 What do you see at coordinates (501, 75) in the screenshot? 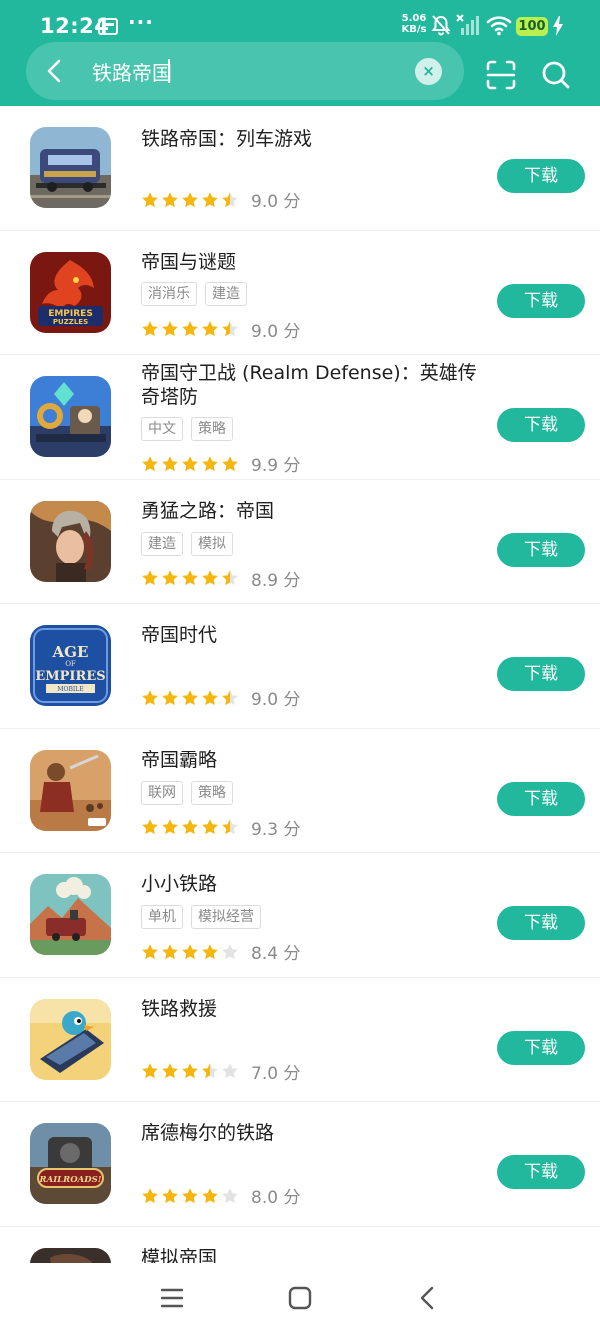
I see `scan-icon` at bounding box center [501, 75].